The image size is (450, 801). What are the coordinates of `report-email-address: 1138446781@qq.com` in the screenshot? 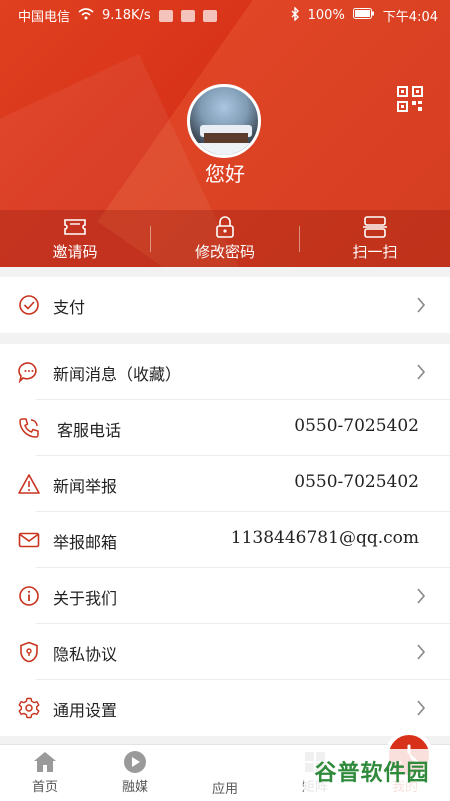 It's located at (325, 538).